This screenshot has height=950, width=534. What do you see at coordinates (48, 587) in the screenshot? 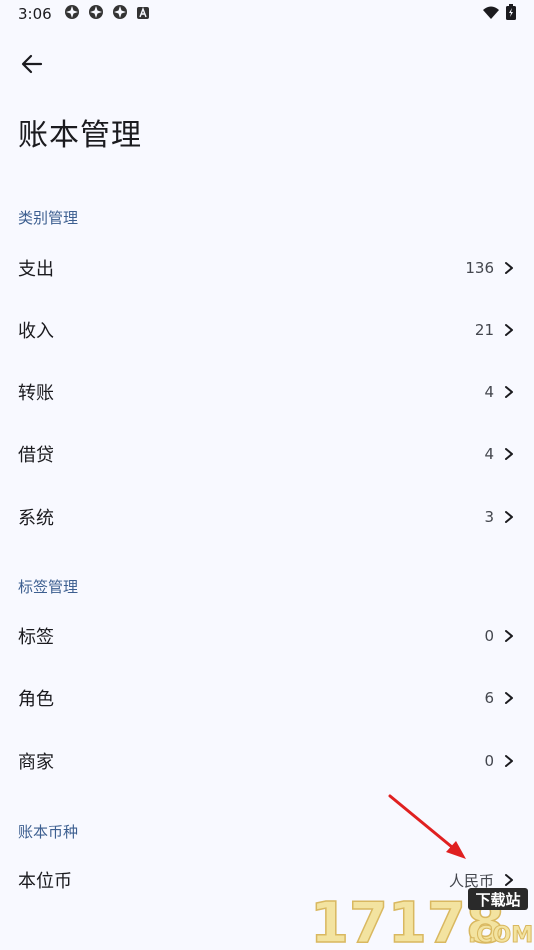
I see `section-header-tags: 标签管理` at bounding box center [48, 587].